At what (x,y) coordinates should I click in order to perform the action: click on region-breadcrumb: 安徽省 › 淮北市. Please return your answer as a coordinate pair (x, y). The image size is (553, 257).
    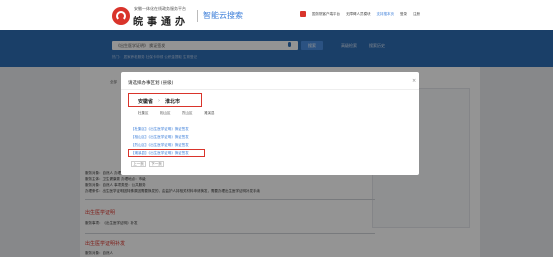
    Looking at the image, I should click on (159, 101).